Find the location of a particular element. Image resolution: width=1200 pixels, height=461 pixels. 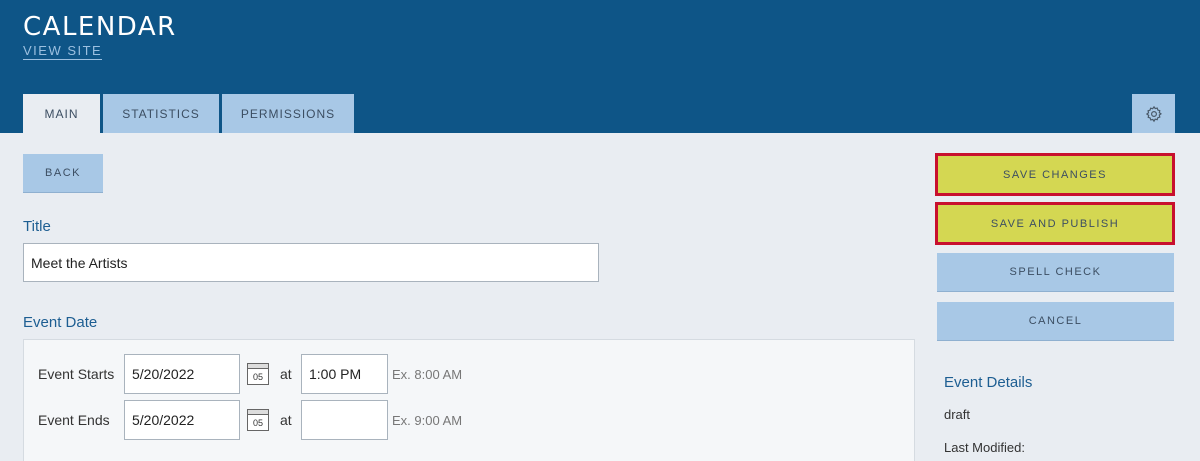

start-time-input: 1:00 PM is located at coordinates (344, 374).